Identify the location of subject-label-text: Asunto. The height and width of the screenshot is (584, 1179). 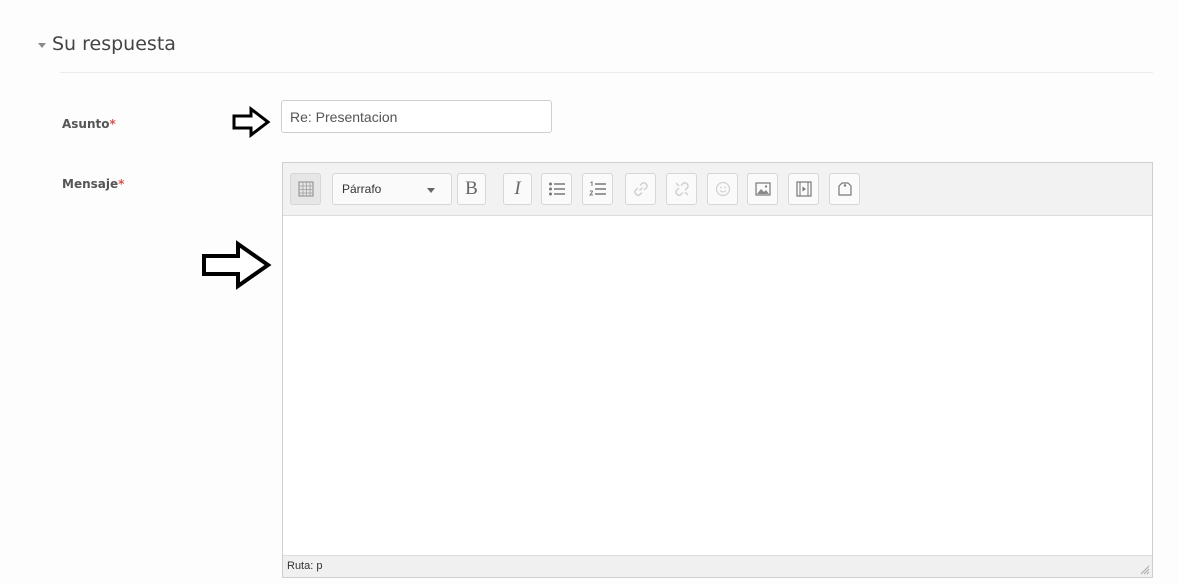
(86, 124).